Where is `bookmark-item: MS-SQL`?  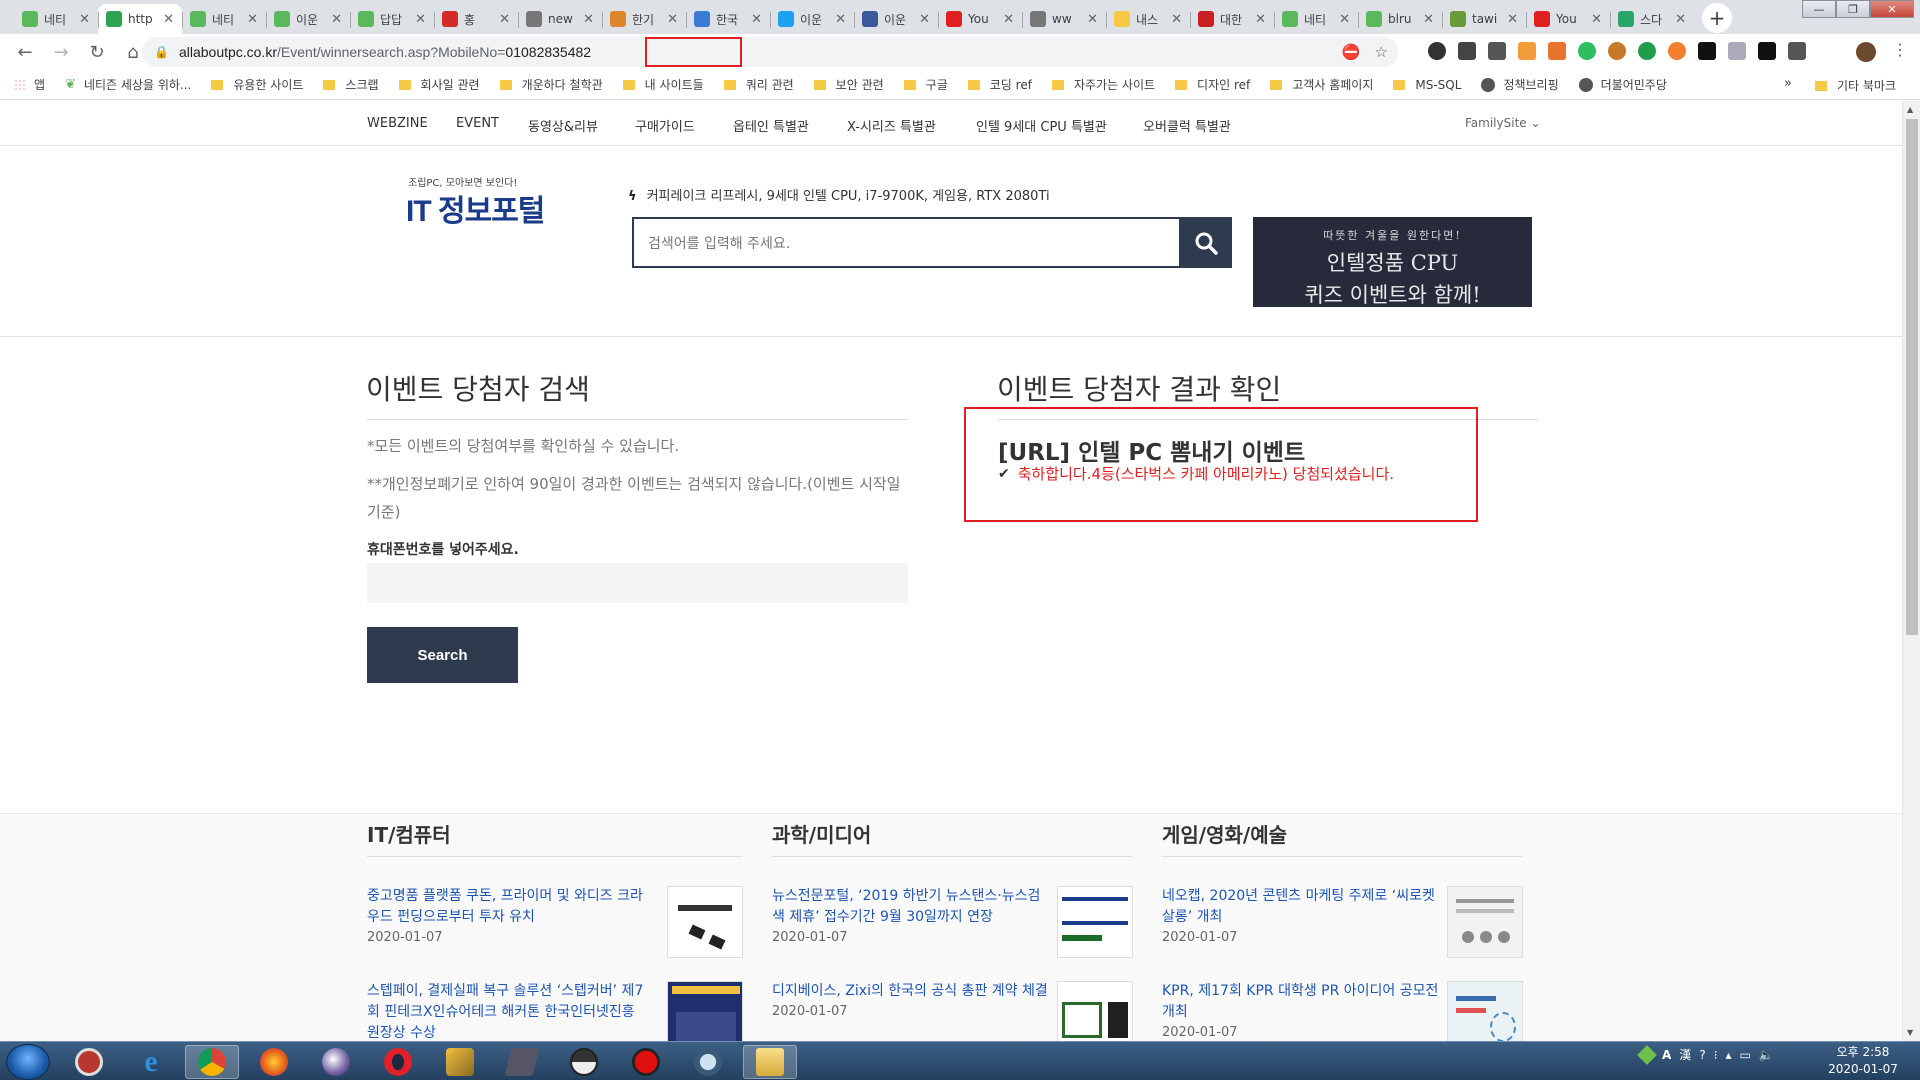
bookmark-item: MS-SQL is located at coordinates (1427, 85).